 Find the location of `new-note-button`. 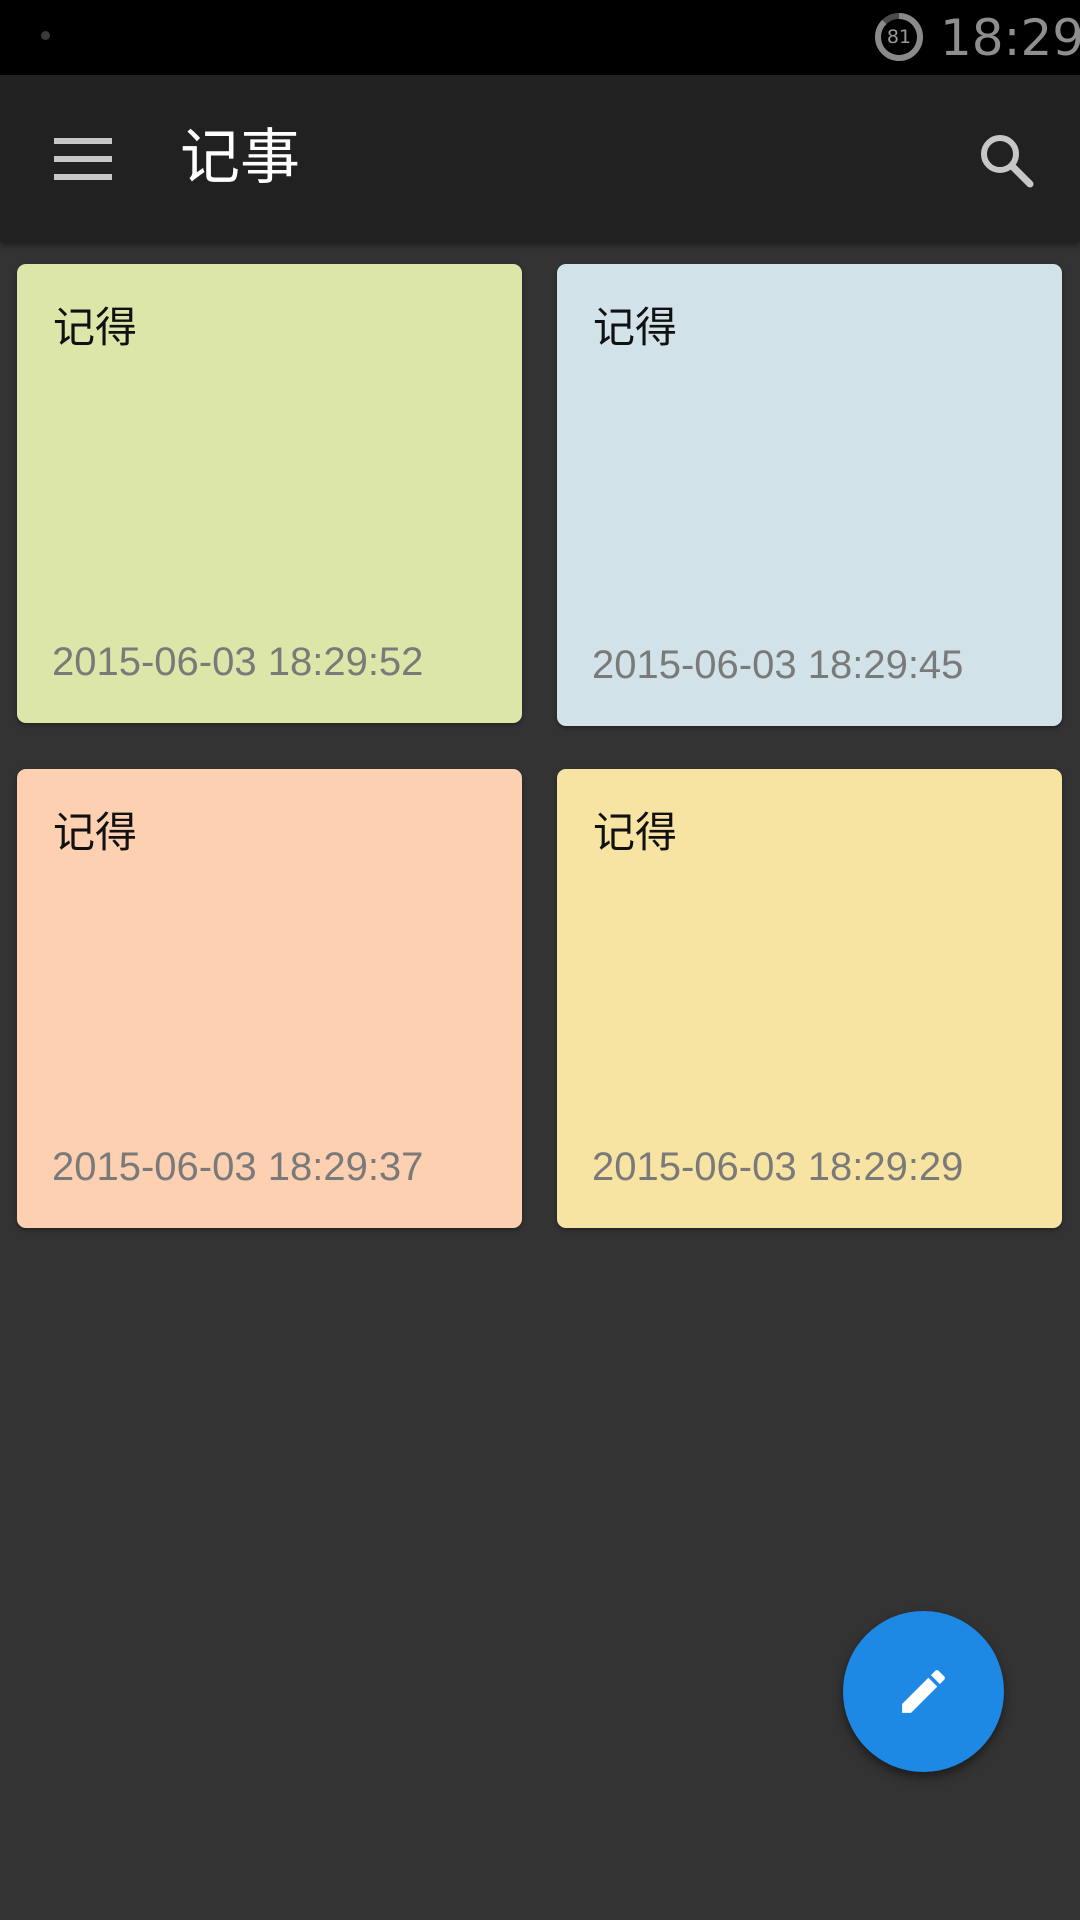

new-note-button is located at coordinates (923, 1691).